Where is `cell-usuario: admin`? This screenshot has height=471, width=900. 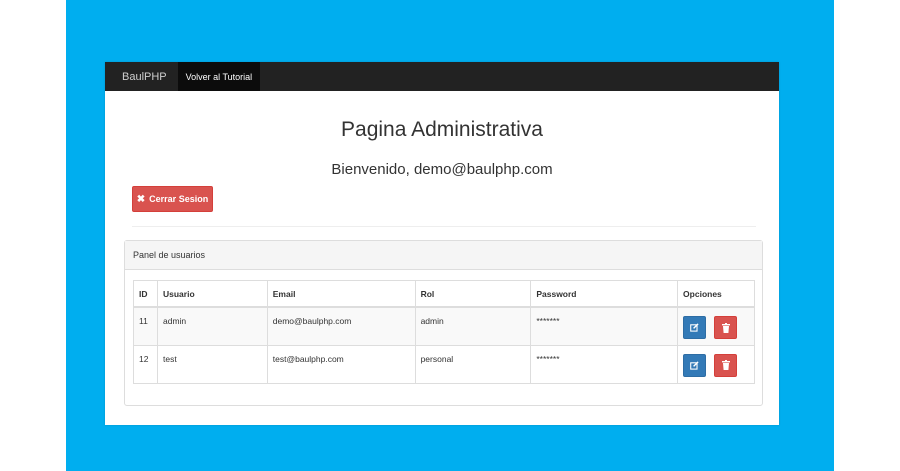 cell-usuario: admin is located at coordinates (212, 326).